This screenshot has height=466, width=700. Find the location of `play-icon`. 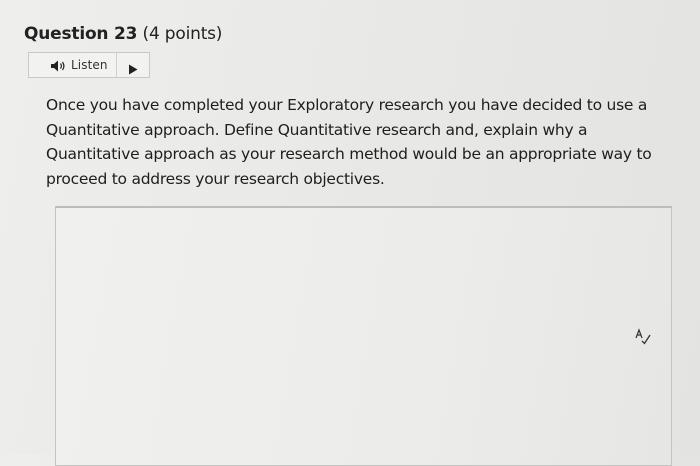

play-icon is located at coordinates (133, 67).